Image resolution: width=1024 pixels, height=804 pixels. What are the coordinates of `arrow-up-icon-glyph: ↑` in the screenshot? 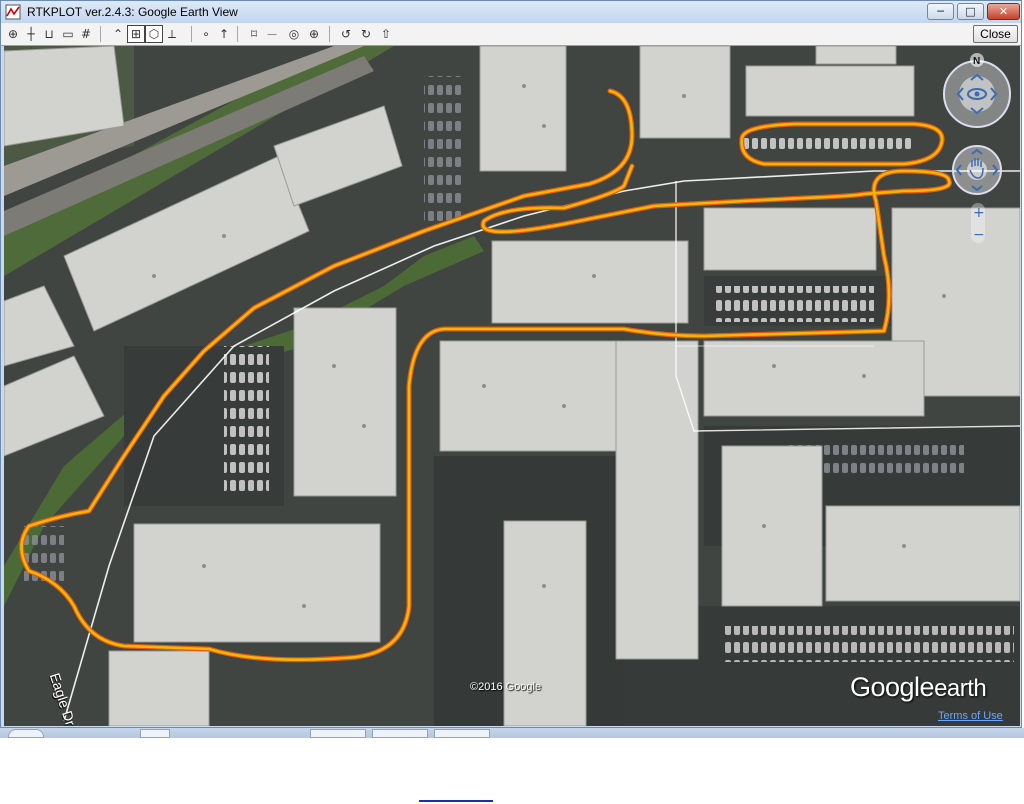 It's located at (224, 34).